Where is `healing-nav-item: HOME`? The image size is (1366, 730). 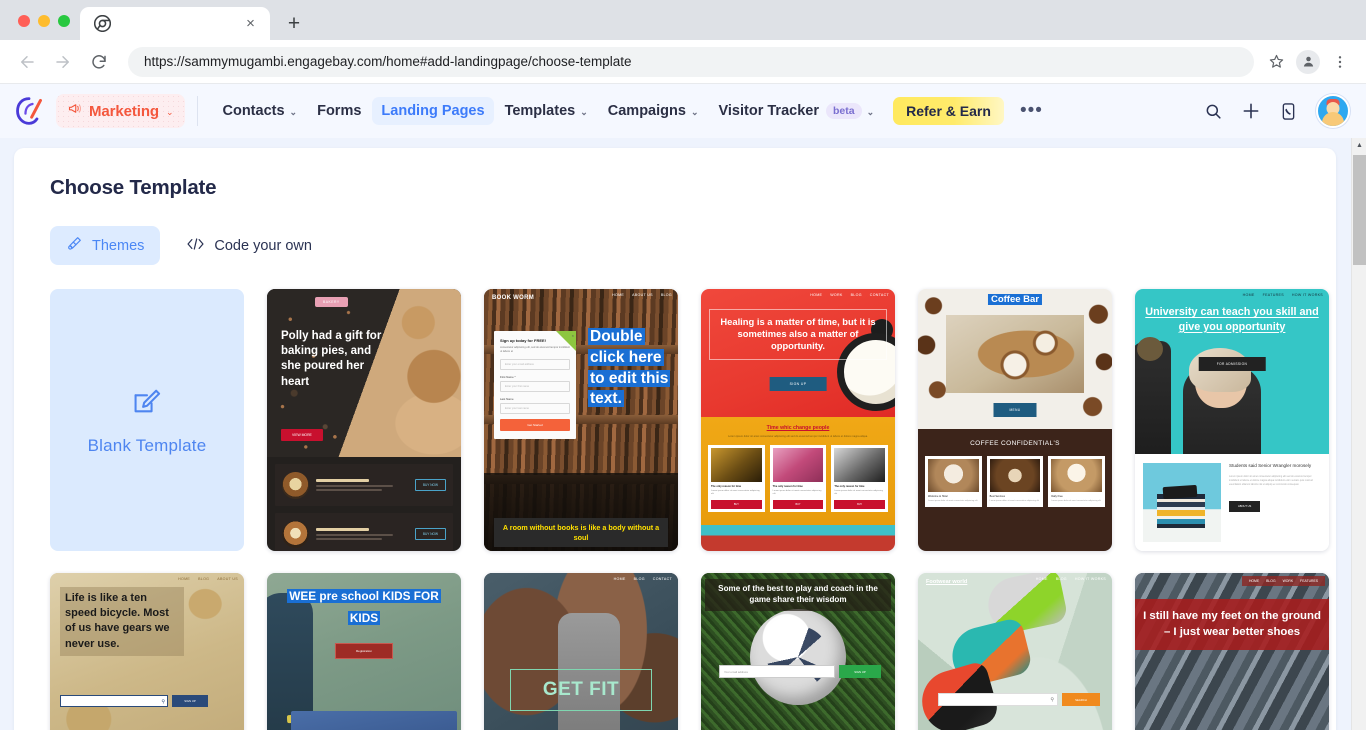 healing-nav-item: HOME is located at coordinates (816, 295).